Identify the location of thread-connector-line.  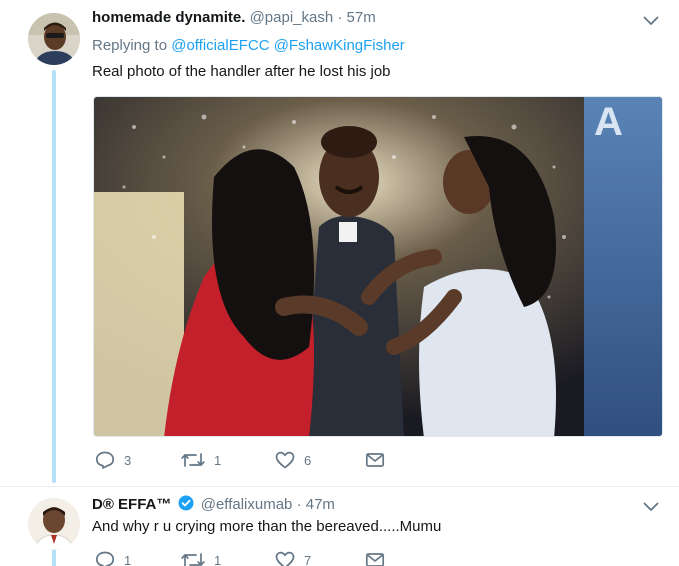
(54, 558).